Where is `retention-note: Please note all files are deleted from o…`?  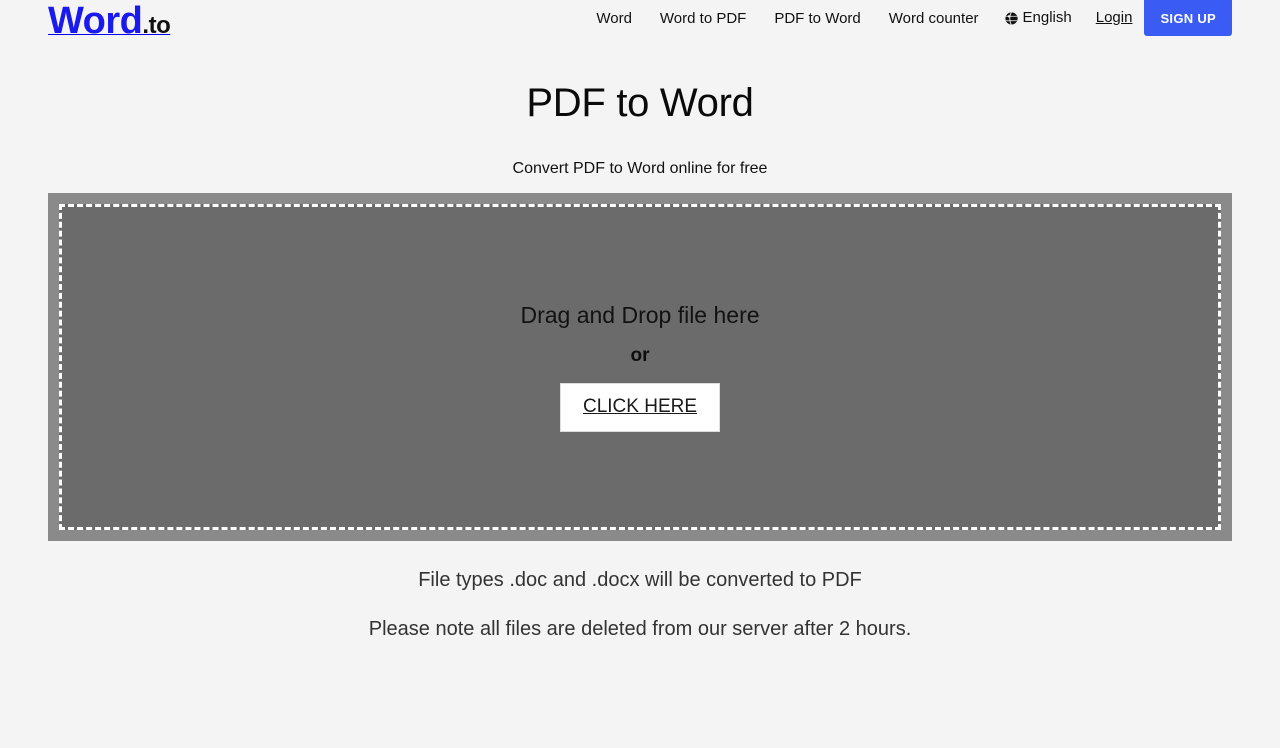 retention-note: Please note all files are deleted from o… is located at coordinates (640, 629).